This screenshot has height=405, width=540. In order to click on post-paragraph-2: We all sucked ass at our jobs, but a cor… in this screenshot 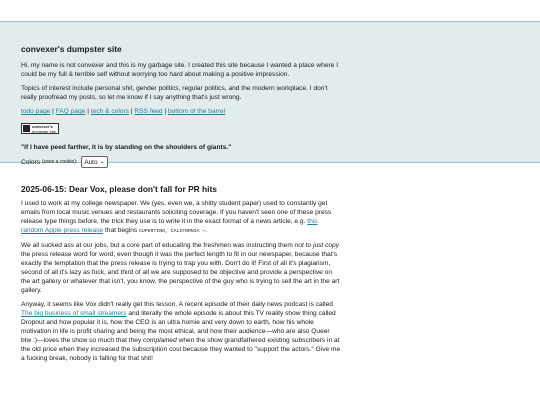, I will do `click(181, 268)`.